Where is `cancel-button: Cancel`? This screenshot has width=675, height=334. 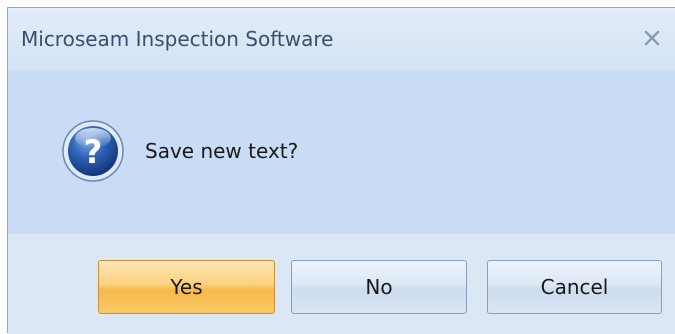 cancel-button: Cancel is located at coordinates (574, 287).